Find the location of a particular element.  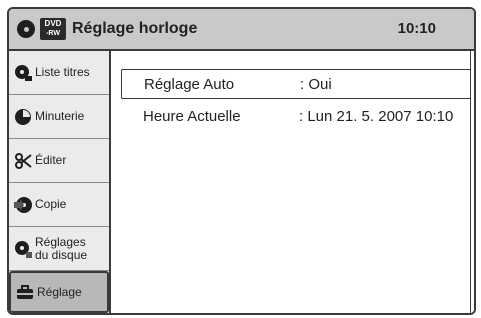

disc-settings-icon is located at coordinates (23, 249).